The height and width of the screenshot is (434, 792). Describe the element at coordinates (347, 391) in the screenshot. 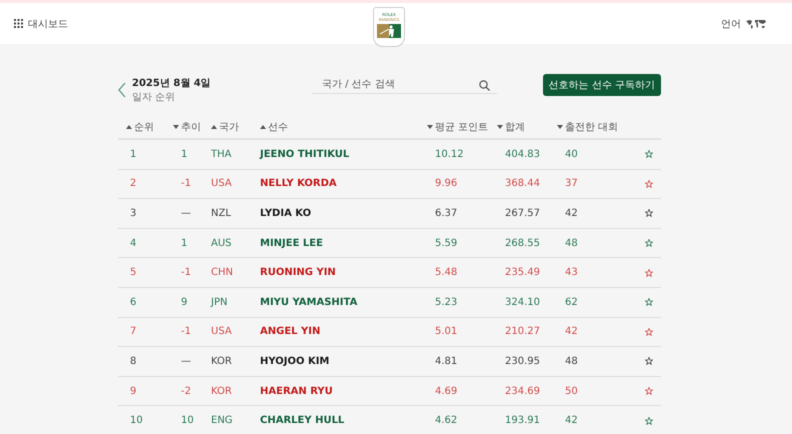

I see `player-name-link: HAERAN RYU` at that location.